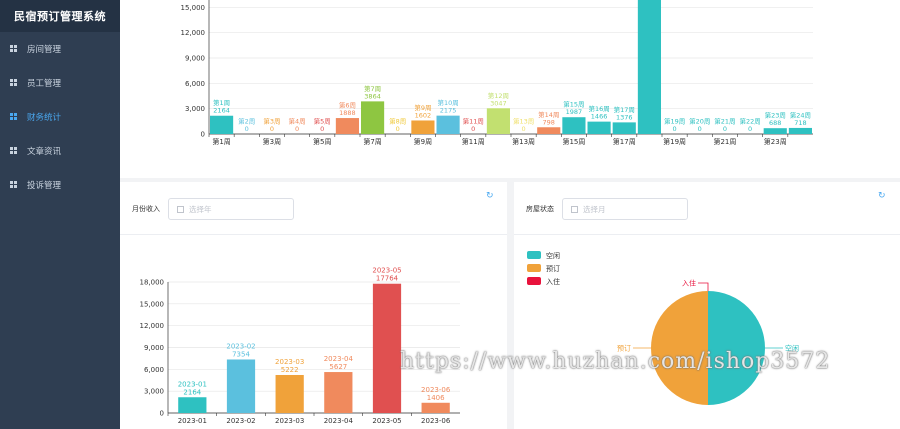 Image resolution: width=900 pixels, height=429 pixels. I want to click on sidebar-item-label: 投诉管理, so click(44, 186).